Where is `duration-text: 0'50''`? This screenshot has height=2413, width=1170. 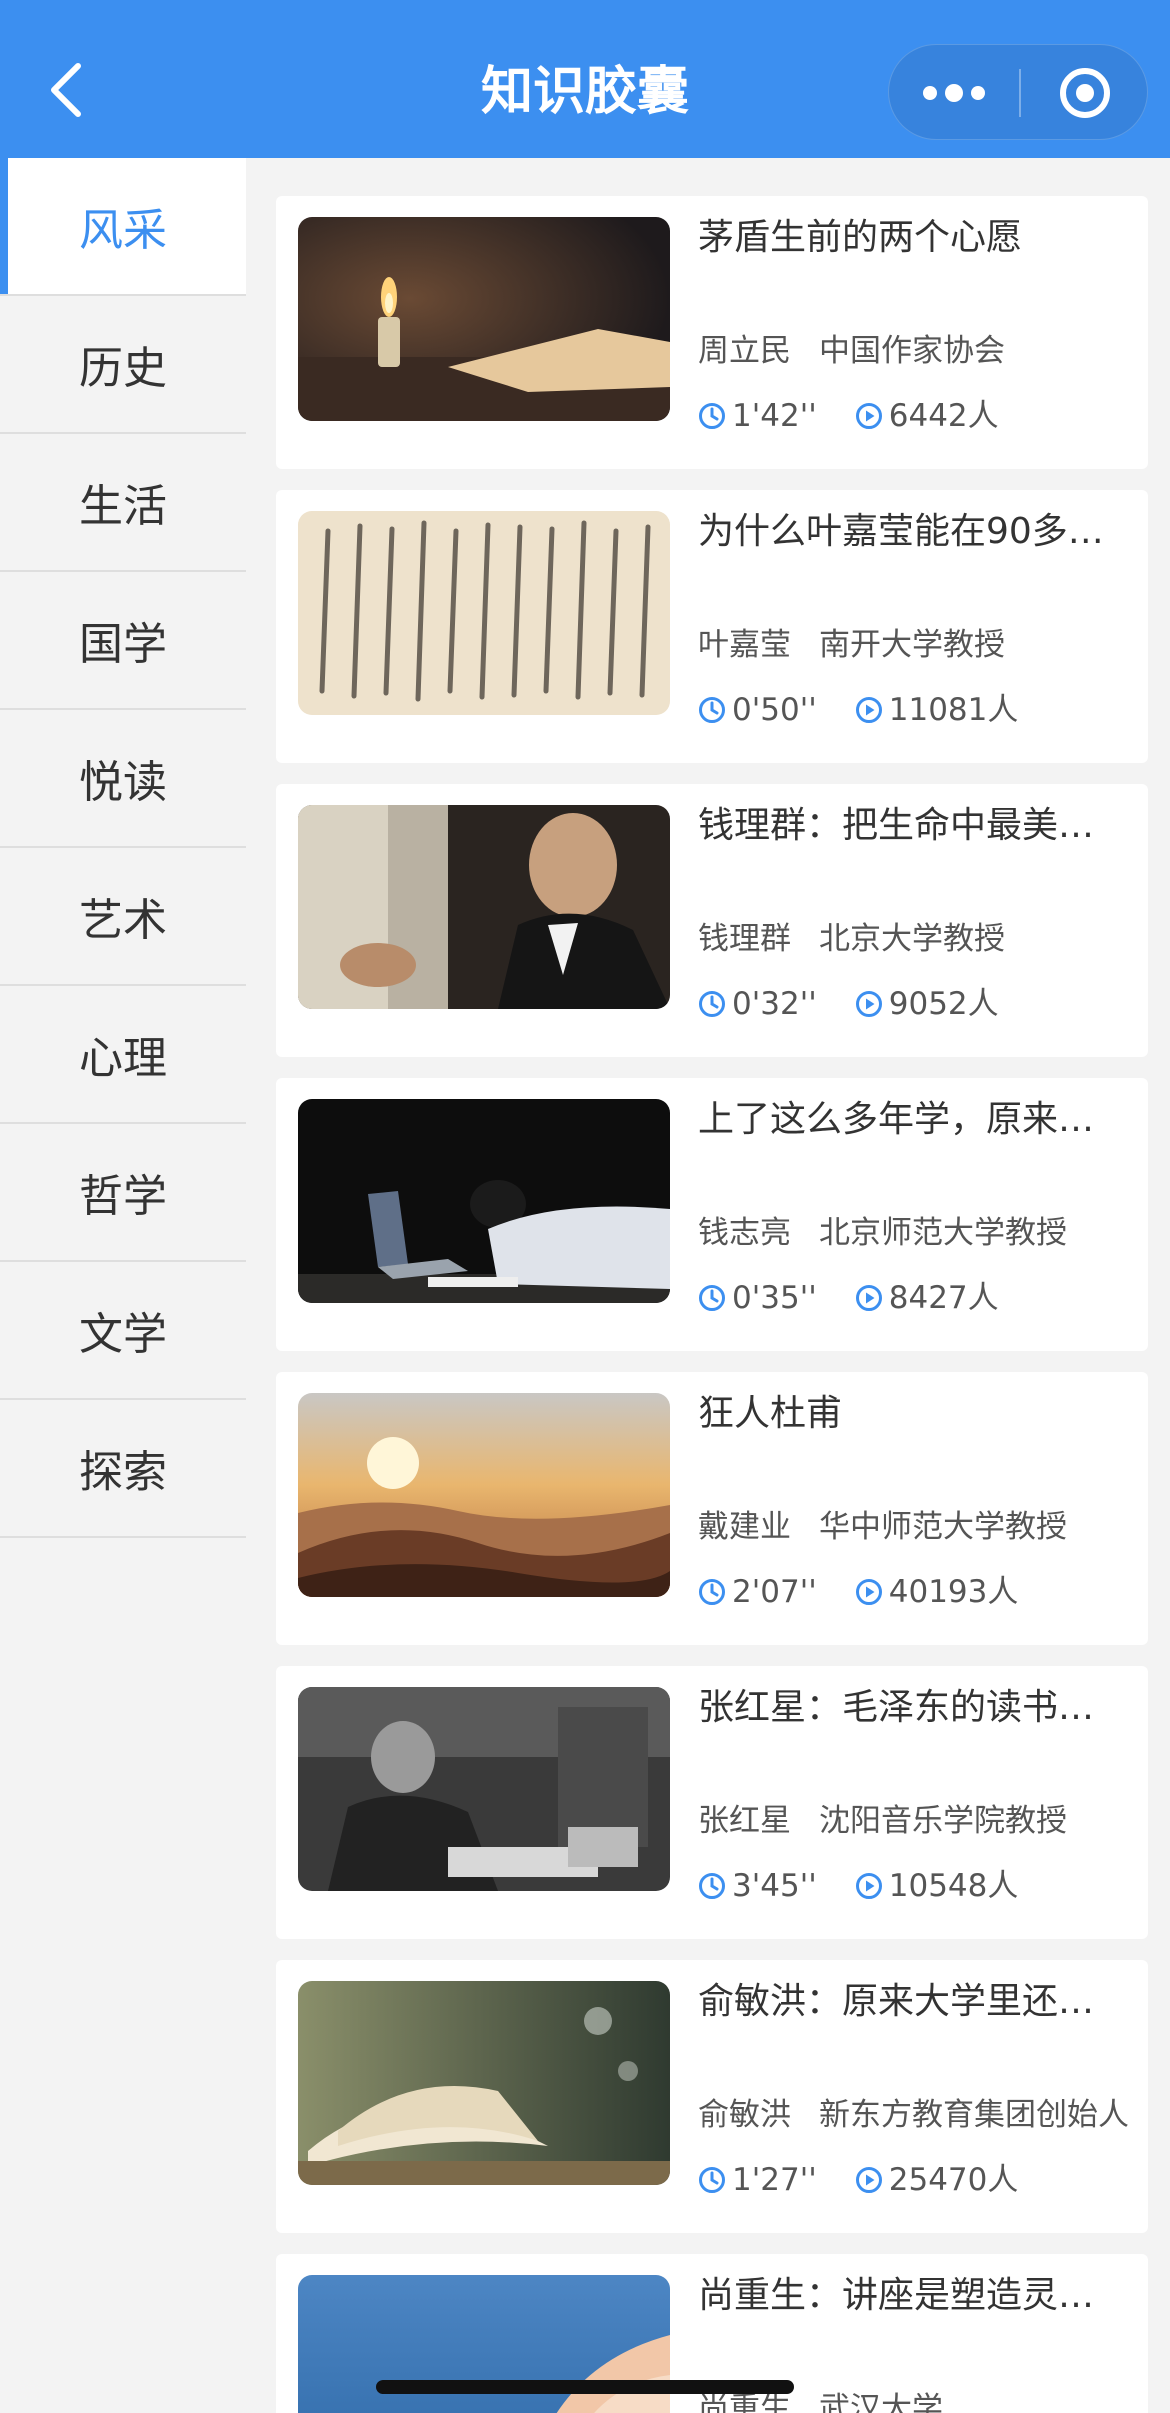
duration-text: 0'50'' is located at coordinates (774, 710).